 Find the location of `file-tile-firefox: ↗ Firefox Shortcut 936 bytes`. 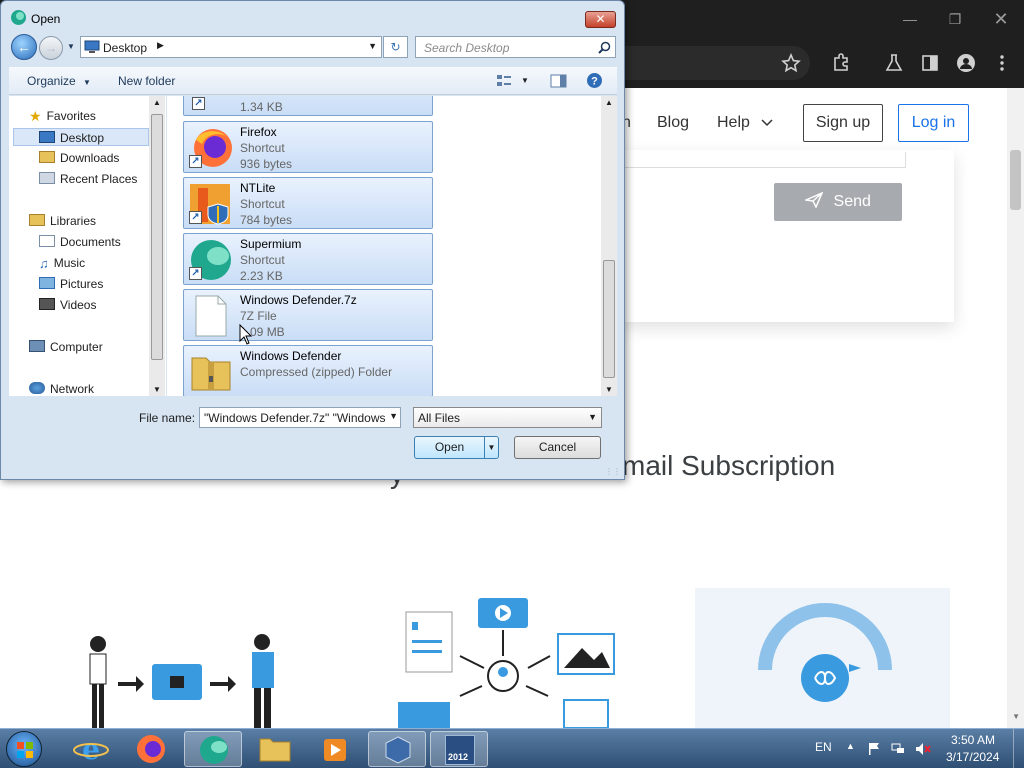

file-tile-firefox: ↗ Firefox Shortcut 936 bytes is located at coordinates (308, 147).